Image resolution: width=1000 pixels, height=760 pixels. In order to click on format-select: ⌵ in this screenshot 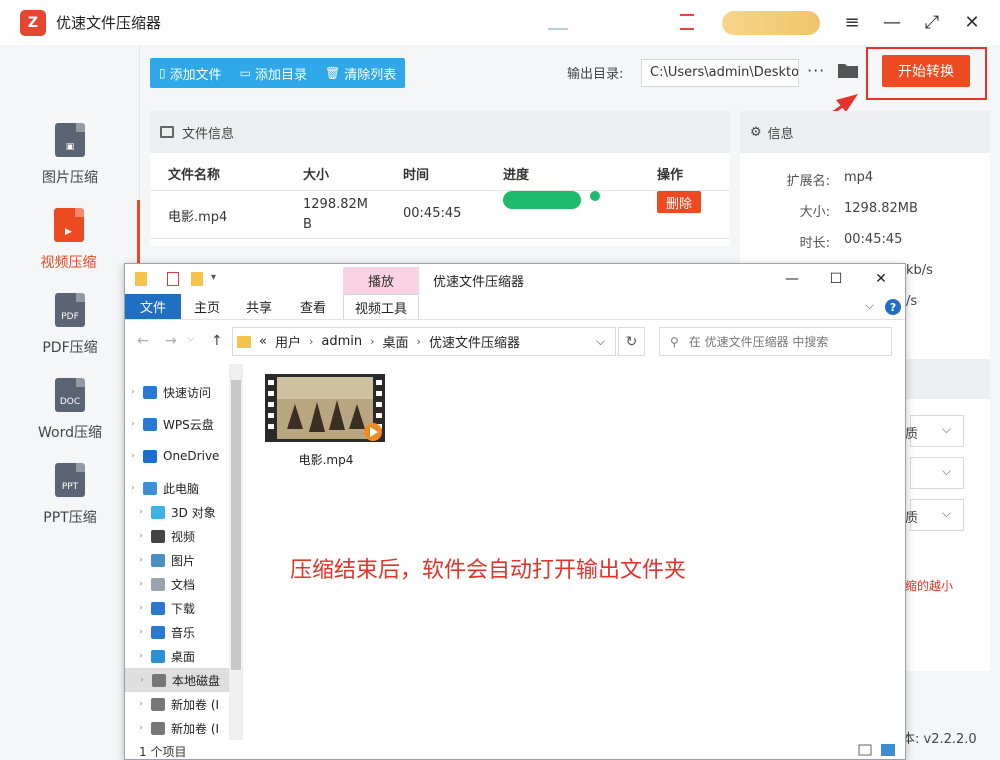, I will do `click(937, 473)`.